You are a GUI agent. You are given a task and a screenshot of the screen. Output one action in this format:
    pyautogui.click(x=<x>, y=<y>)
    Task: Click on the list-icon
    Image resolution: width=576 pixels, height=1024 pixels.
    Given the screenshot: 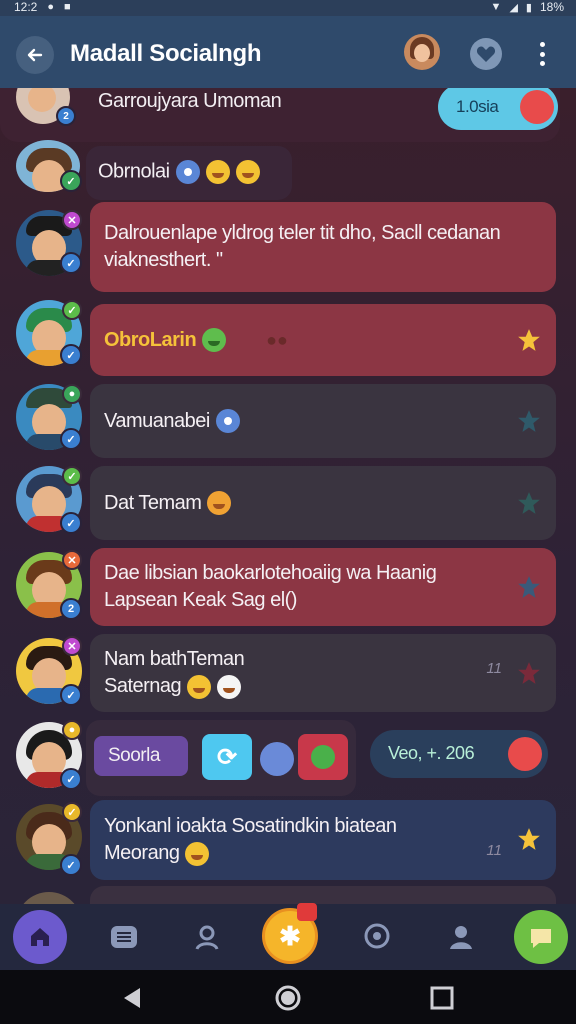 What is the action you would take?
    pyautogui.click(x=124, y=937)
    